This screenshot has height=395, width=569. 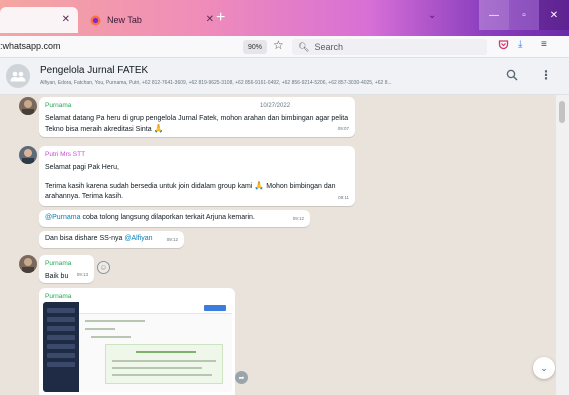 I want to click on message-time: 09:07, so click(x=343, y=128).